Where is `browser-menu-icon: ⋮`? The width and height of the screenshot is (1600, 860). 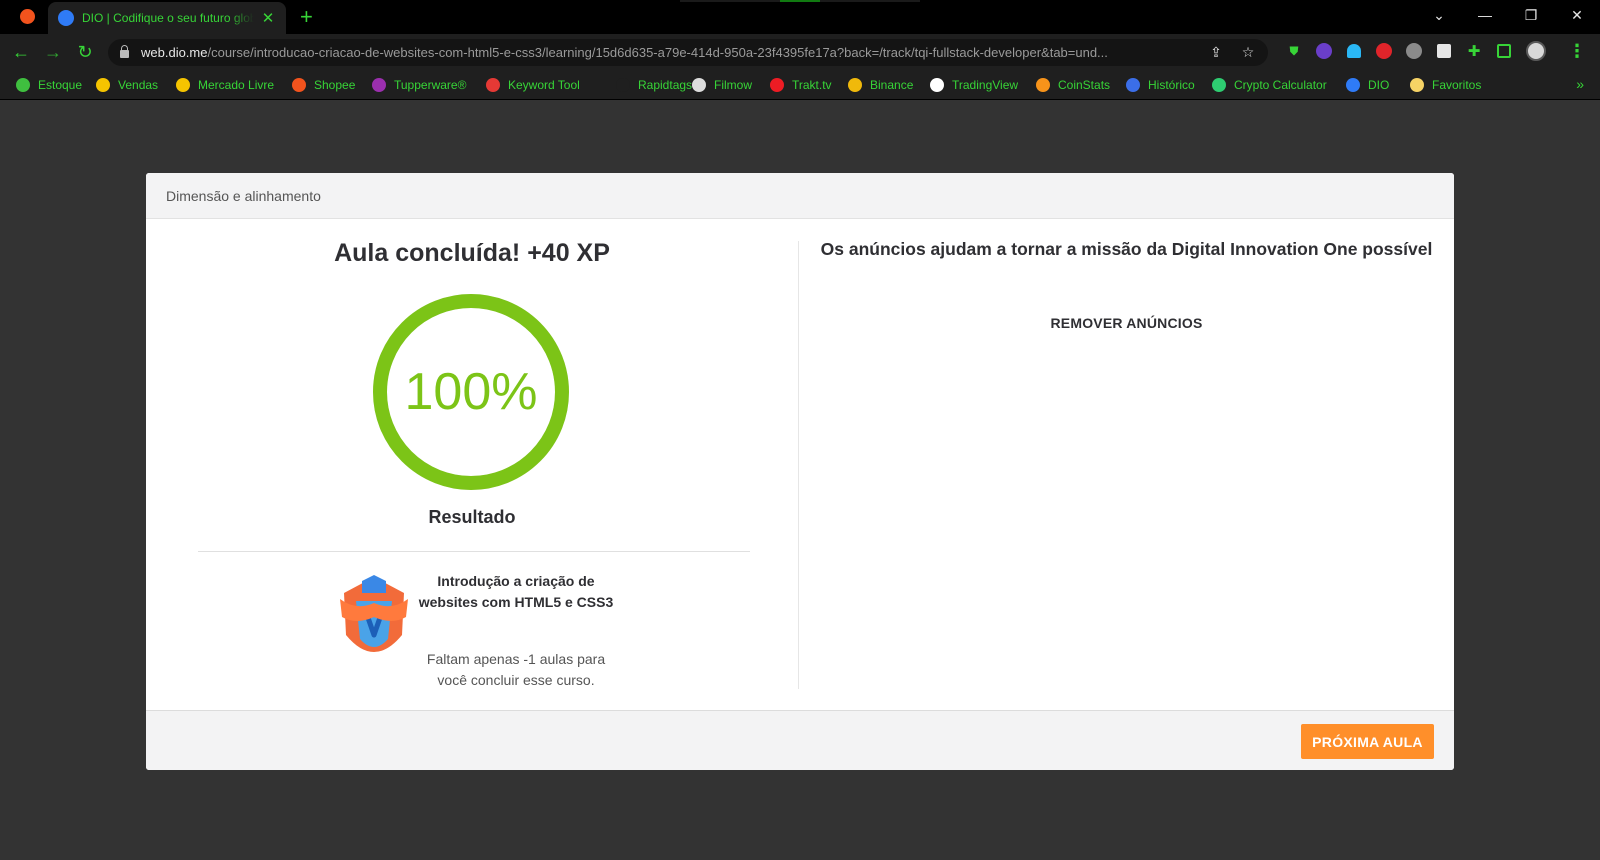
browser-menu-icon: ⋮ is located at coordinates (1577, 51).